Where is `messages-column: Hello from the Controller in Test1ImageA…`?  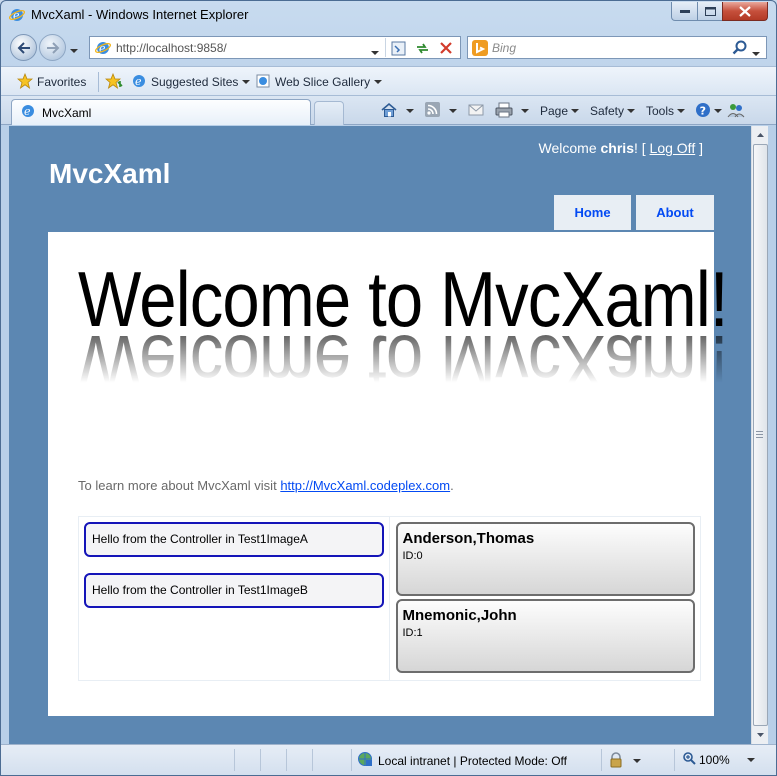 messages-column: Hello from the Controller in Test1ImageA… is located at coordinates (234, 598).